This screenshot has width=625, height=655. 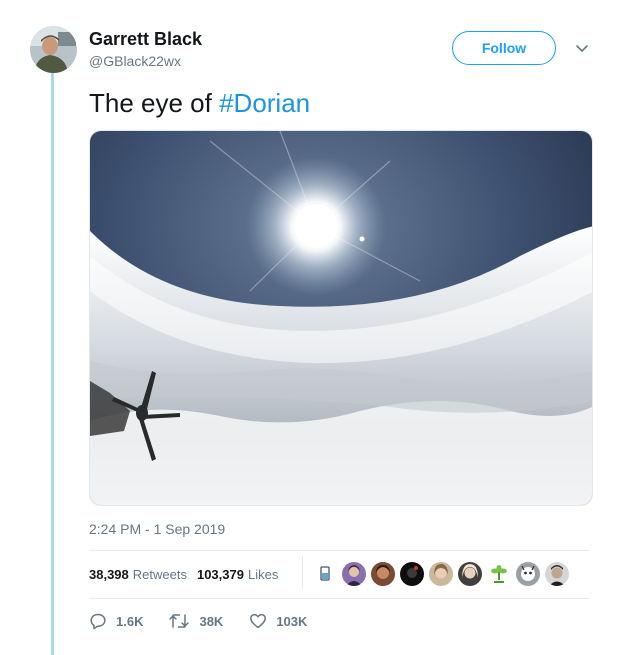 What do you see at coordinates (292, 621) in the screenshot?
I see `like-count: 103K` at bounding box center [292, 621].